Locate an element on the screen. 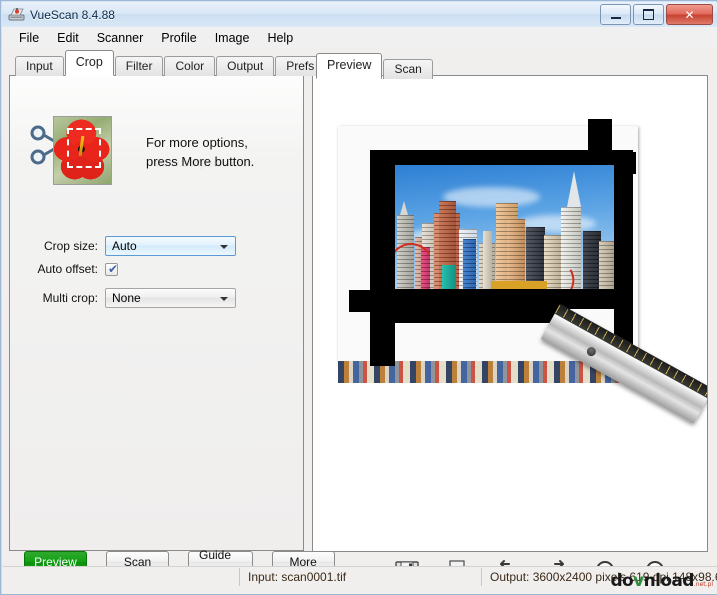  crop-mask-shelf is located at coordinates (482, 316).